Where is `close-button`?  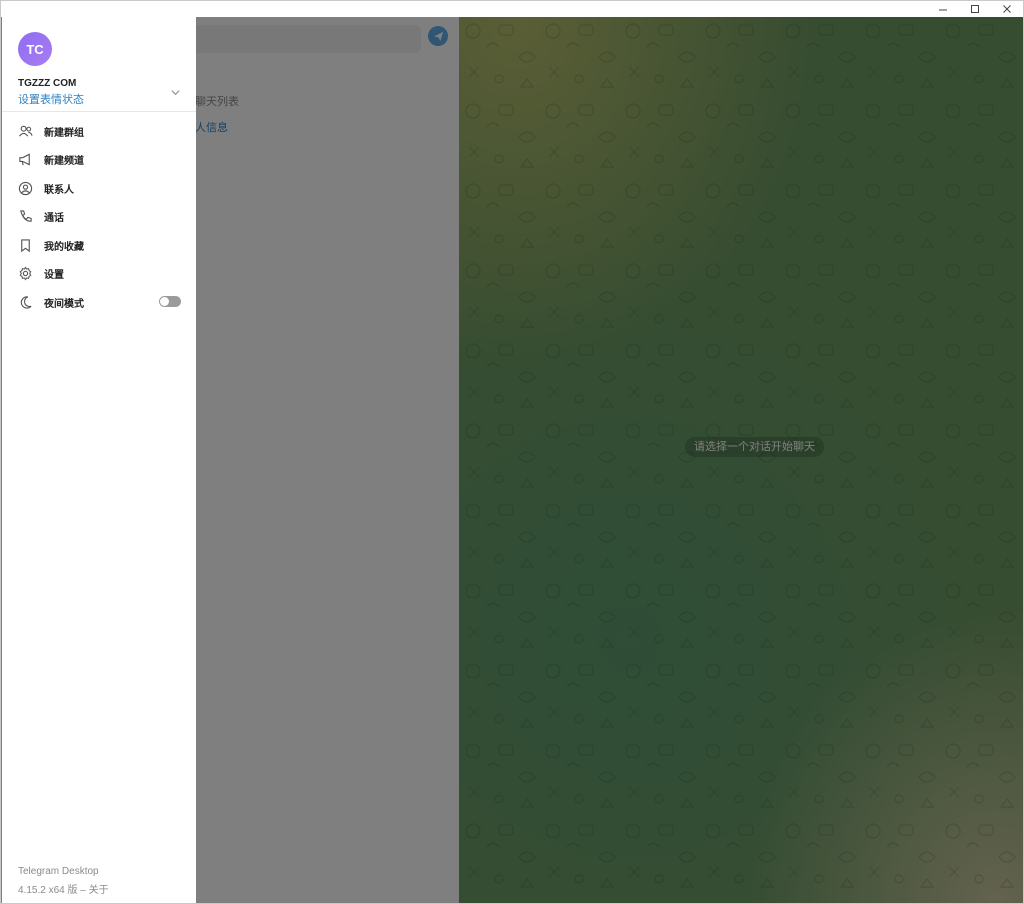 close-button is located at coordinates (1007, 9).